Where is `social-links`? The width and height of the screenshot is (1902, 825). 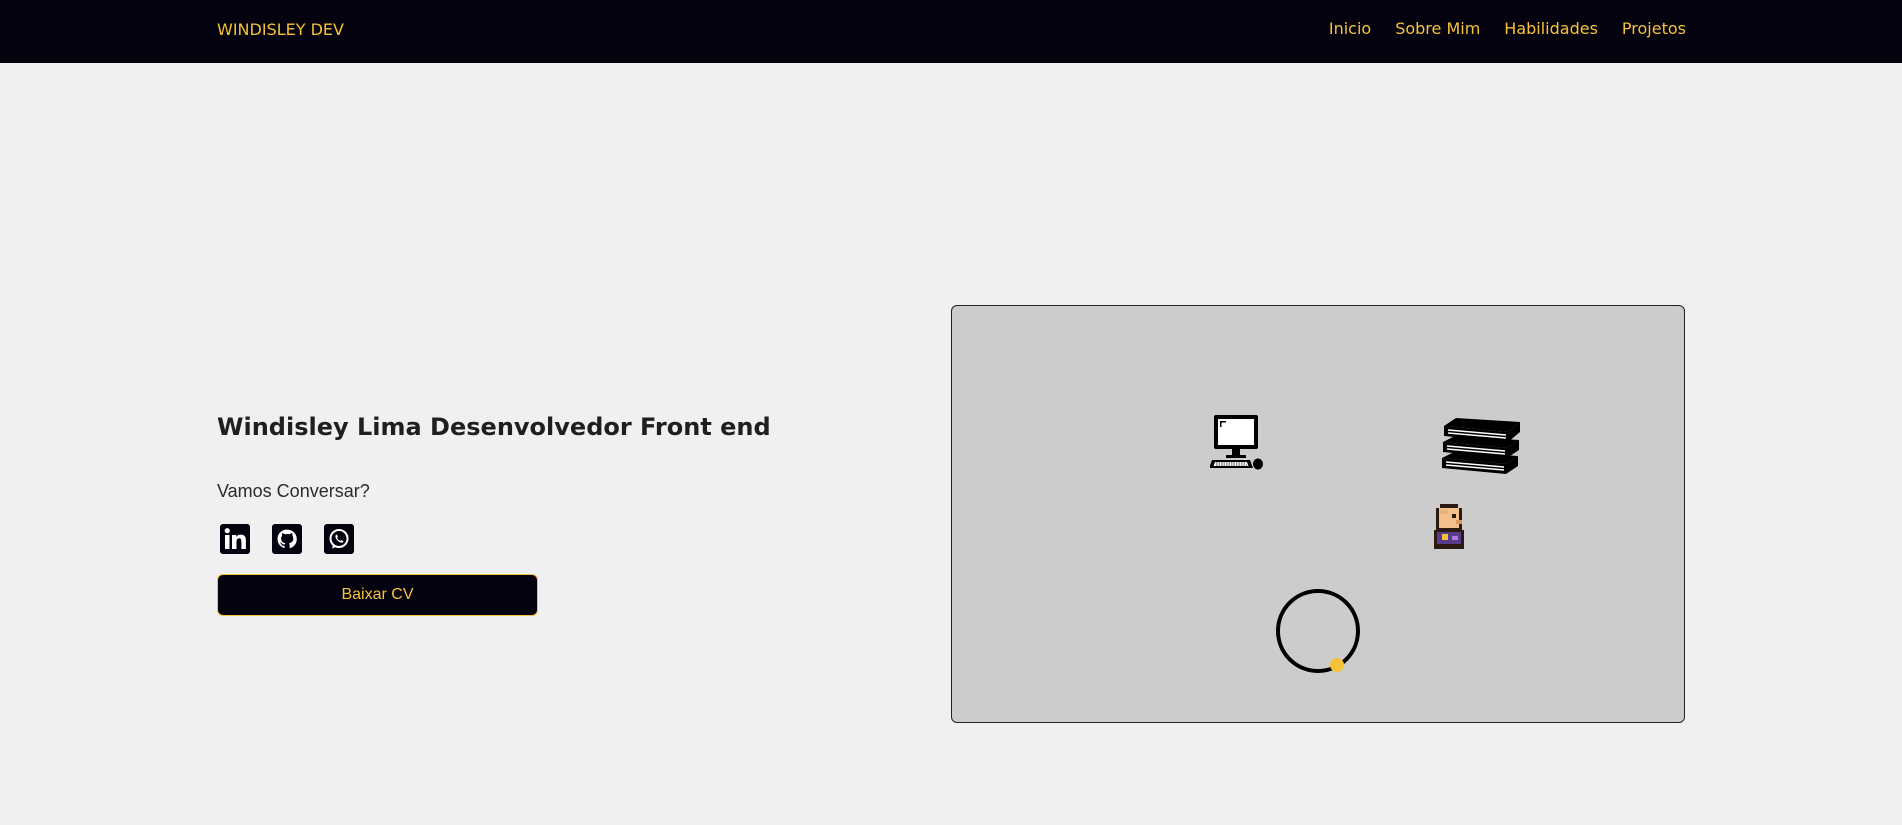 social-links is located at coordinates (287, 539).